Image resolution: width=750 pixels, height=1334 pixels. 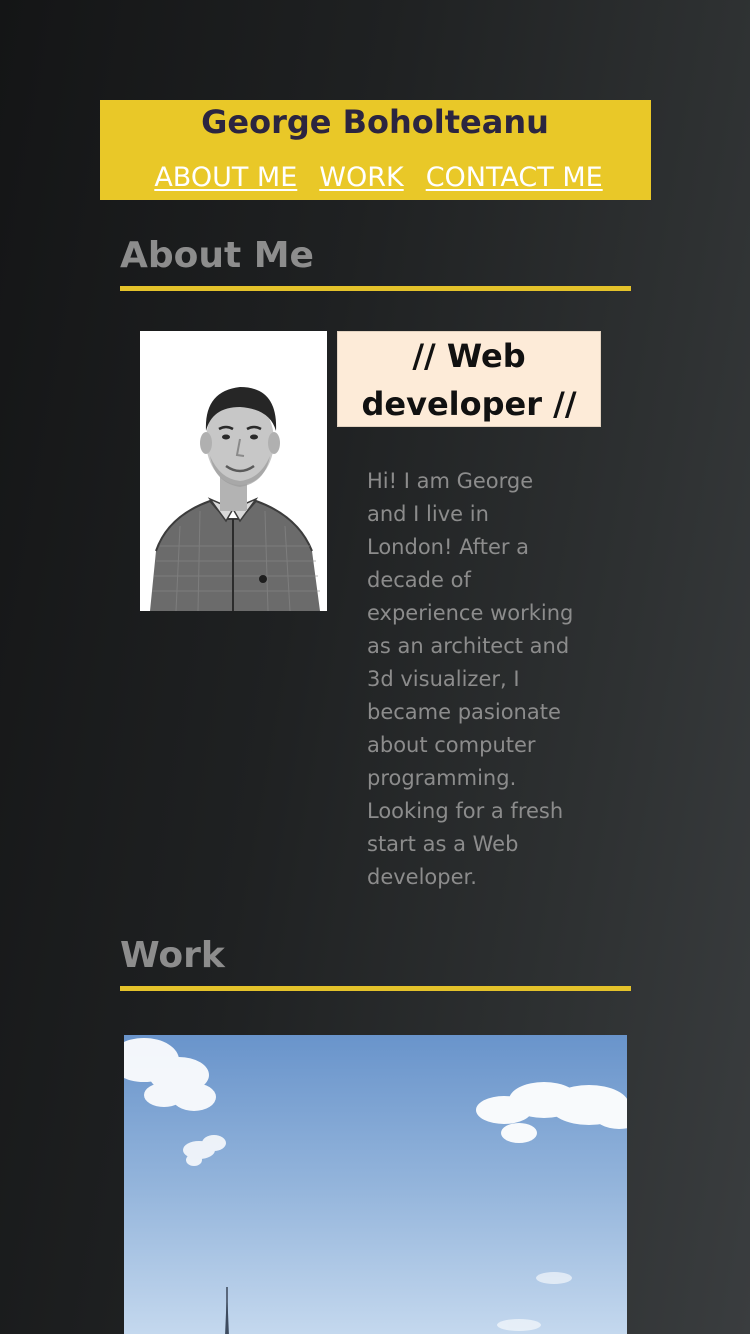 I want to click on about-heading: About Me, so click(x=217, y=255).